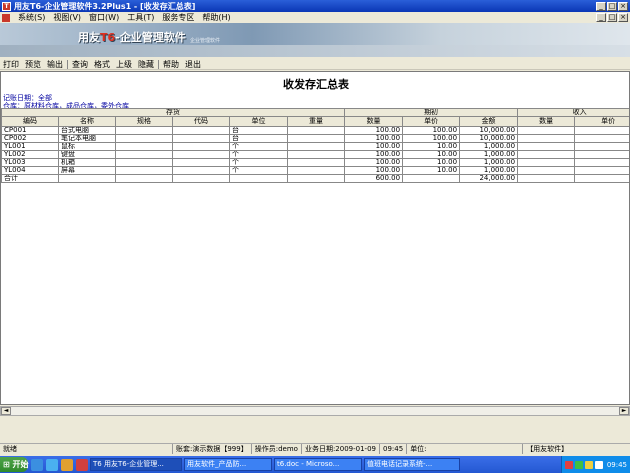 This screenshot has width=630, height=473. Describe the element at coordinates (316, 121) in the screenshot. I see `column-header: 重量` at that location.